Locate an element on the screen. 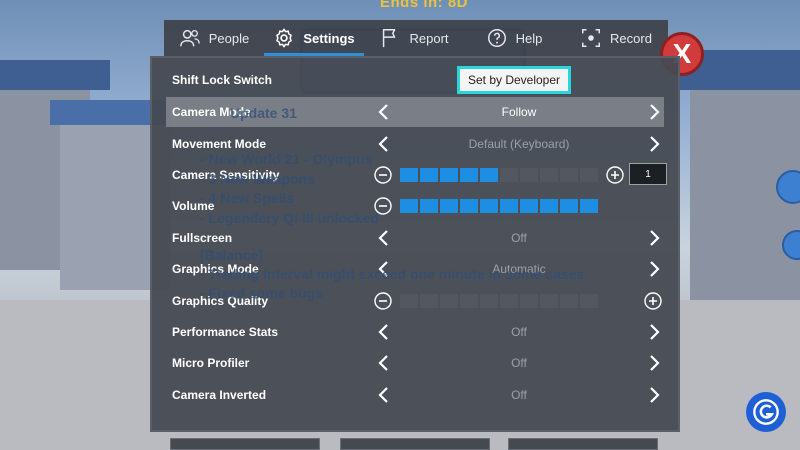 The height and width of the screenshot is (450, 800). movement-mode-prev is located at coordinates (384, 144).